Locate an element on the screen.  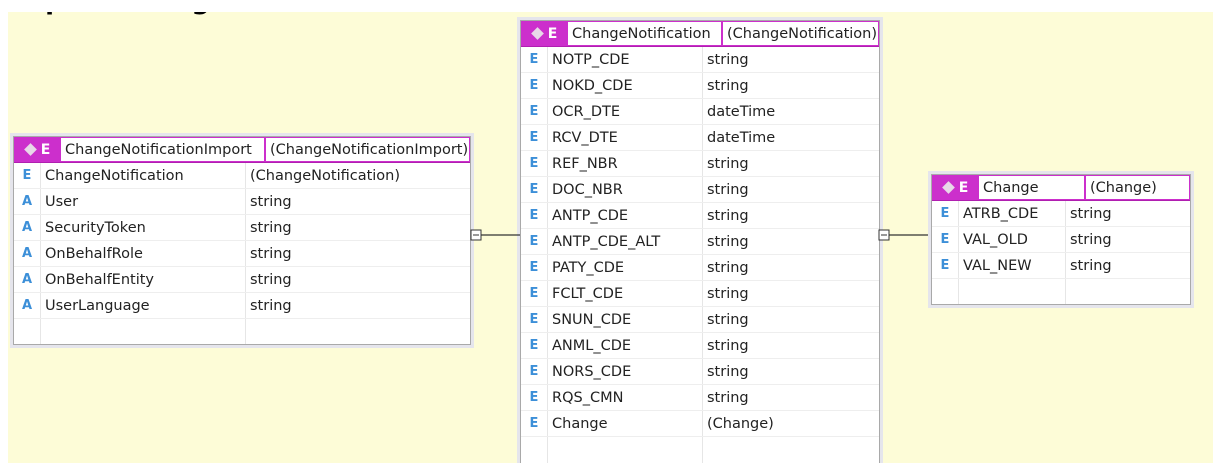
field-name: DOC_NBR is located at coordinates (624, 189).